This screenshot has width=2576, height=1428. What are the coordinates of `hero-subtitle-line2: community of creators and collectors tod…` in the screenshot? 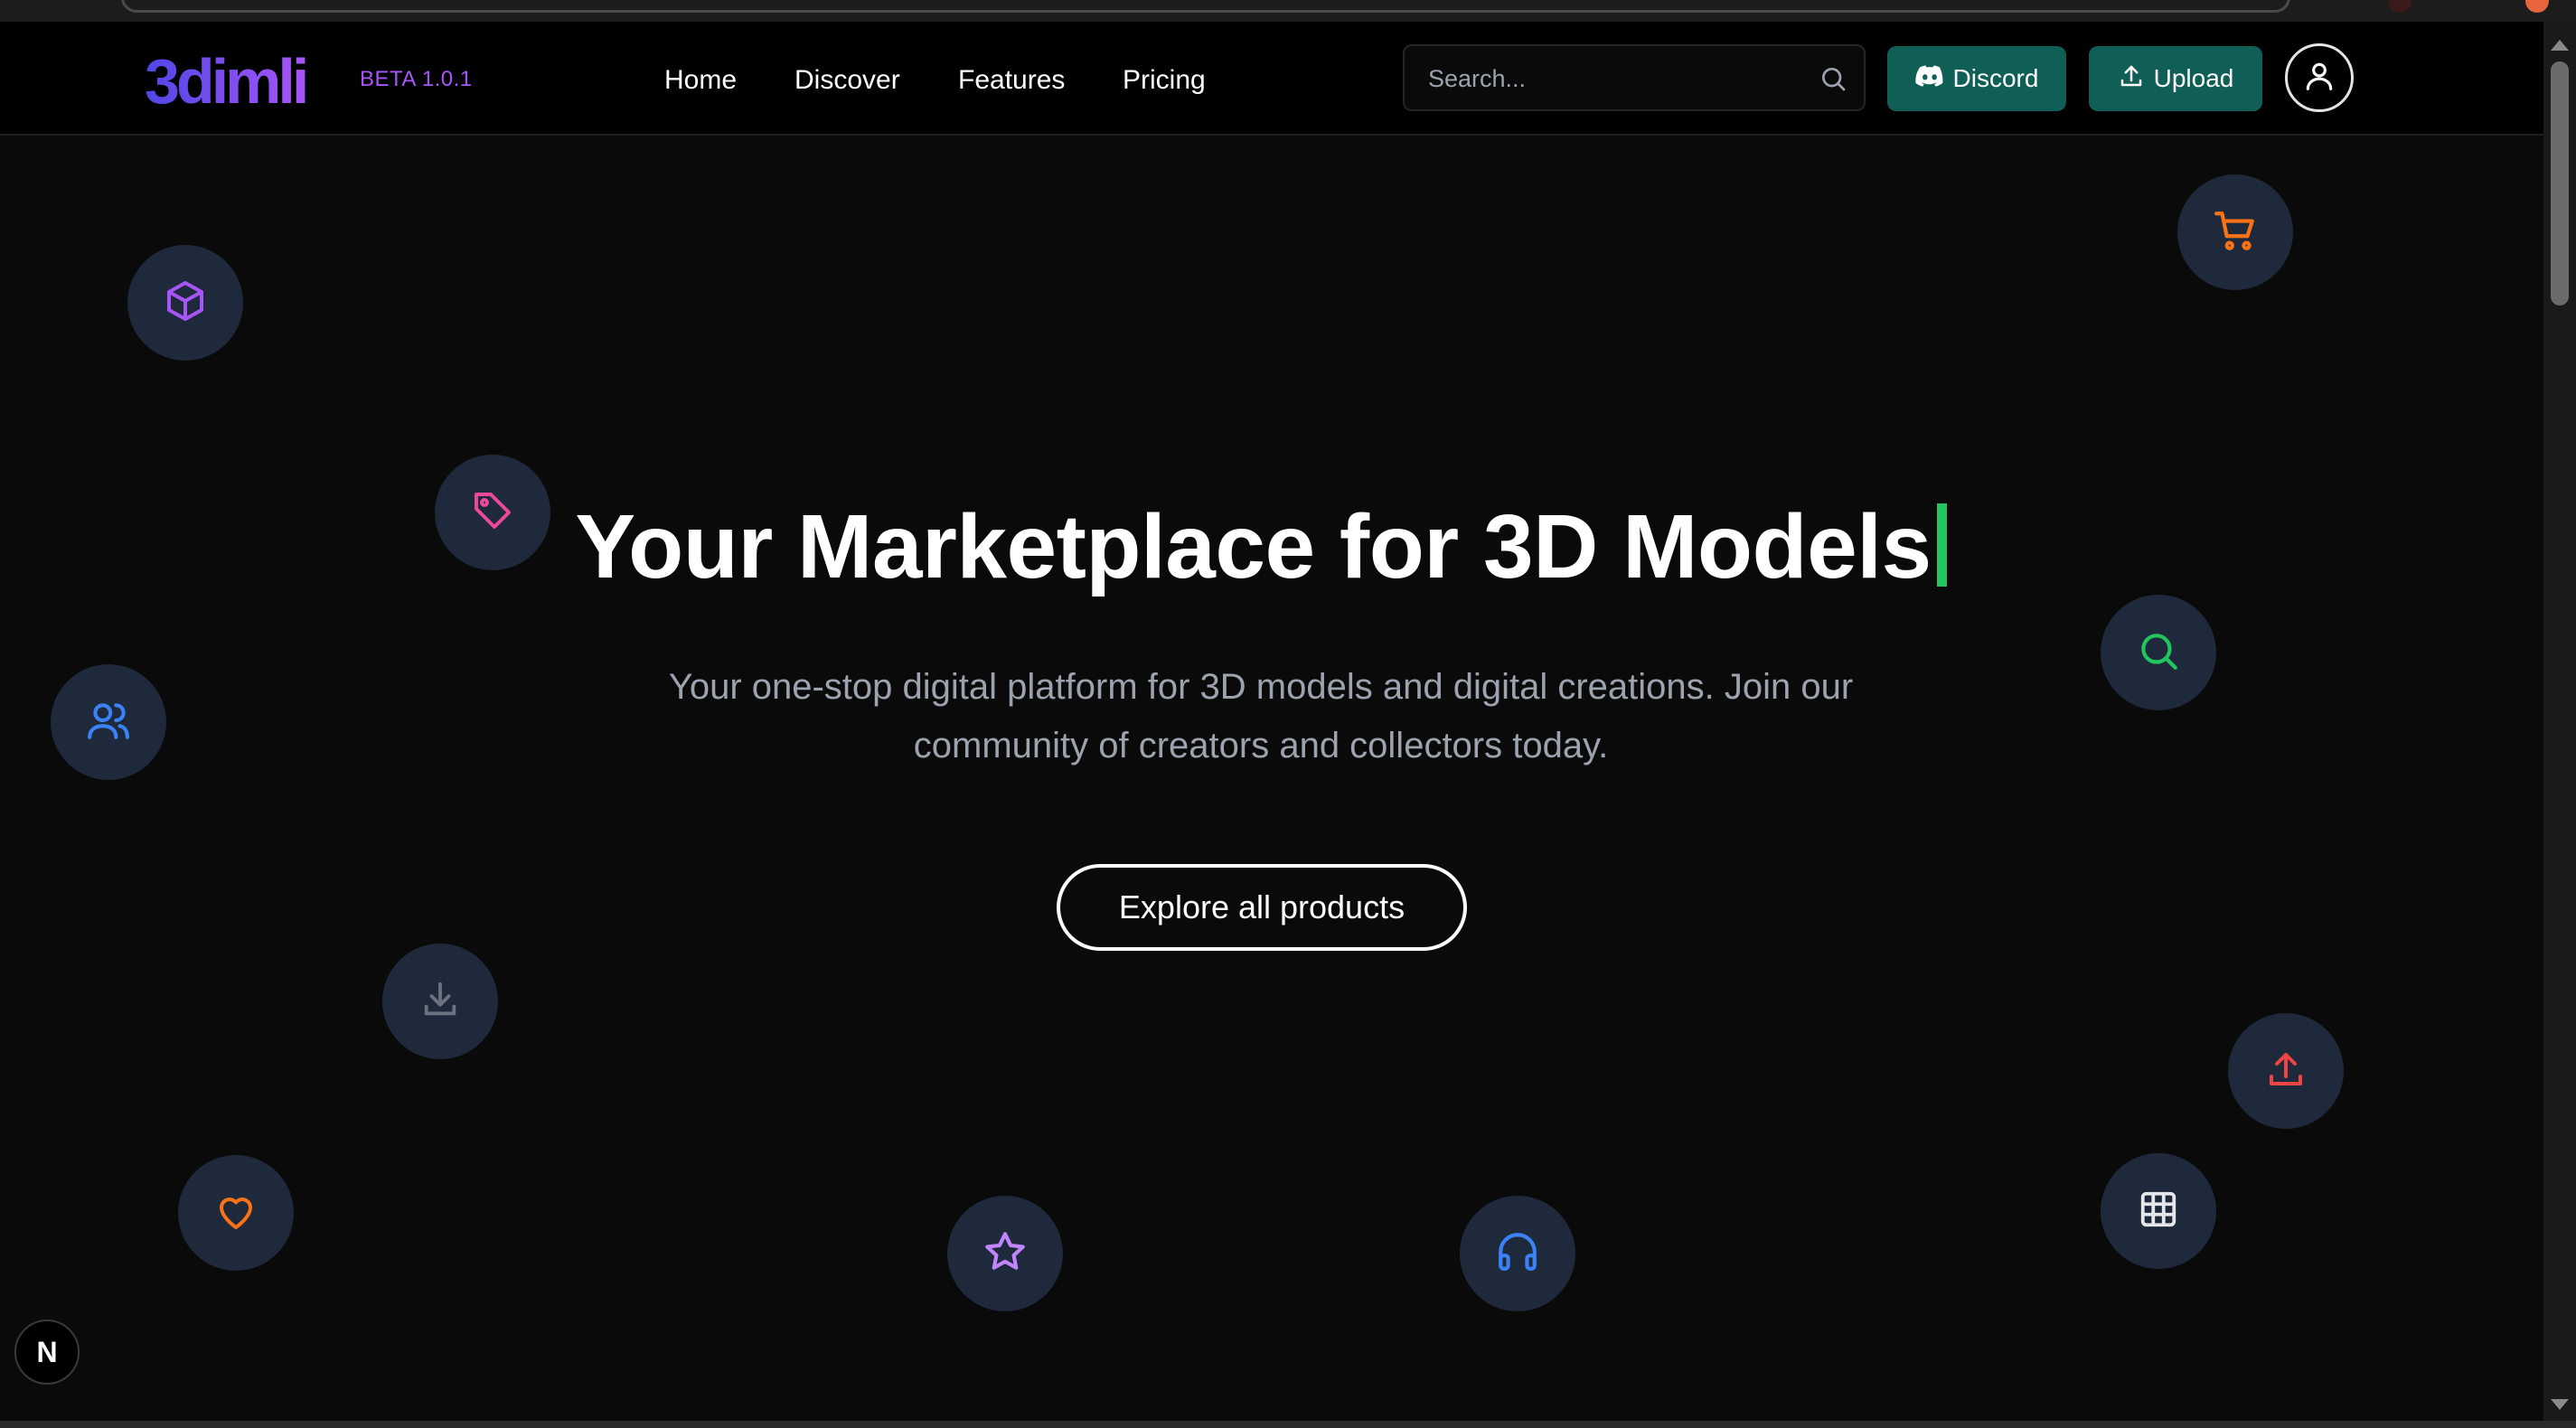 It's located at (1261, 746).